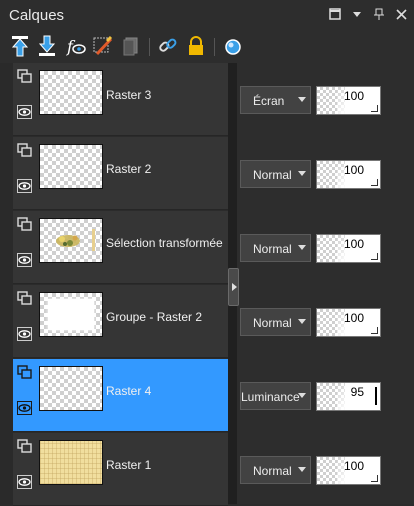 The height and width of the screenshot is (506, 414). What do you see at coordinates (128, 169) in the screenshot?
I see `layer-name: Raster 2` at bounding box center [128, 169].